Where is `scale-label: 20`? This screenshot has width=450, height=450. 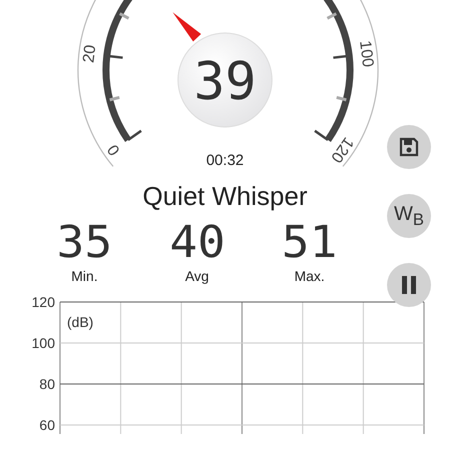
scale-label: 20 is located at coordinates (90, 54).